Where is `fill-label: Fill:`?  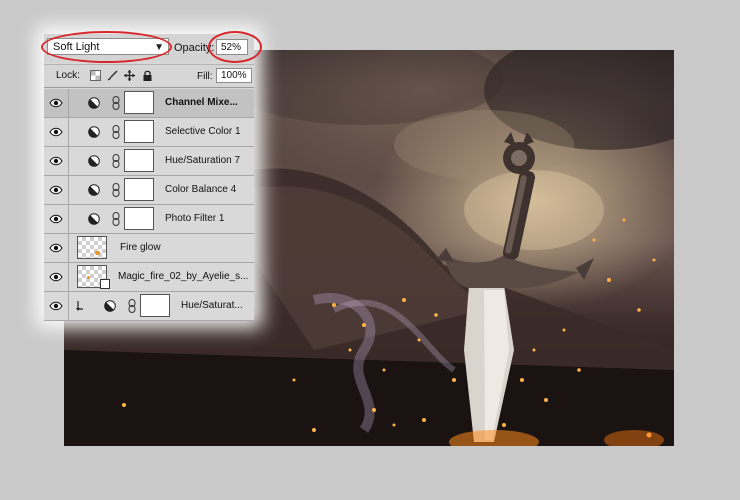
fill-label: Fill: is located at coordinates (205, 76).